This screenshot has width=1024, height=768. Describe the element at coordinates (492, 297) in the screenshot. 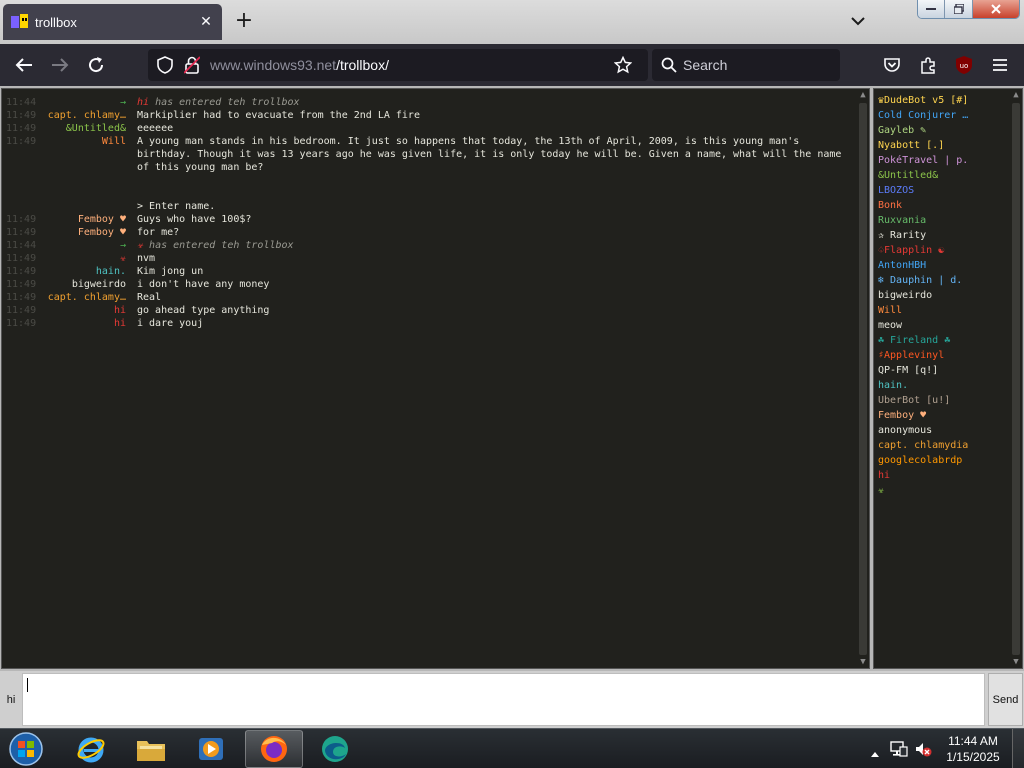

I see `message-text: Real` at that location.